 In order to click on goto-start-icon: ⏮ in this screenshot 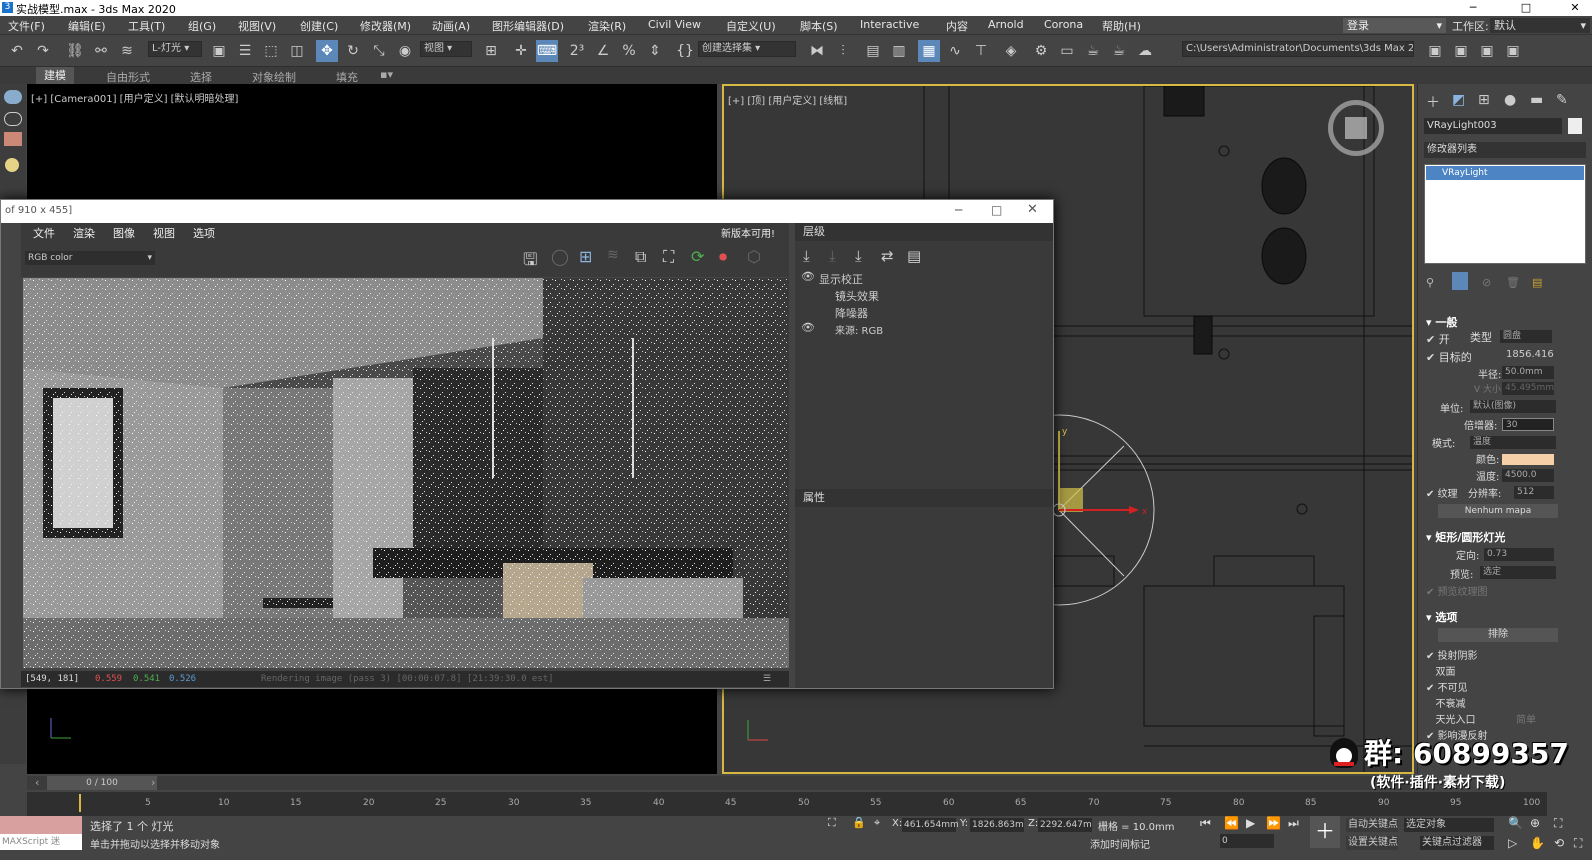, I will do `click(1205, 823)`.